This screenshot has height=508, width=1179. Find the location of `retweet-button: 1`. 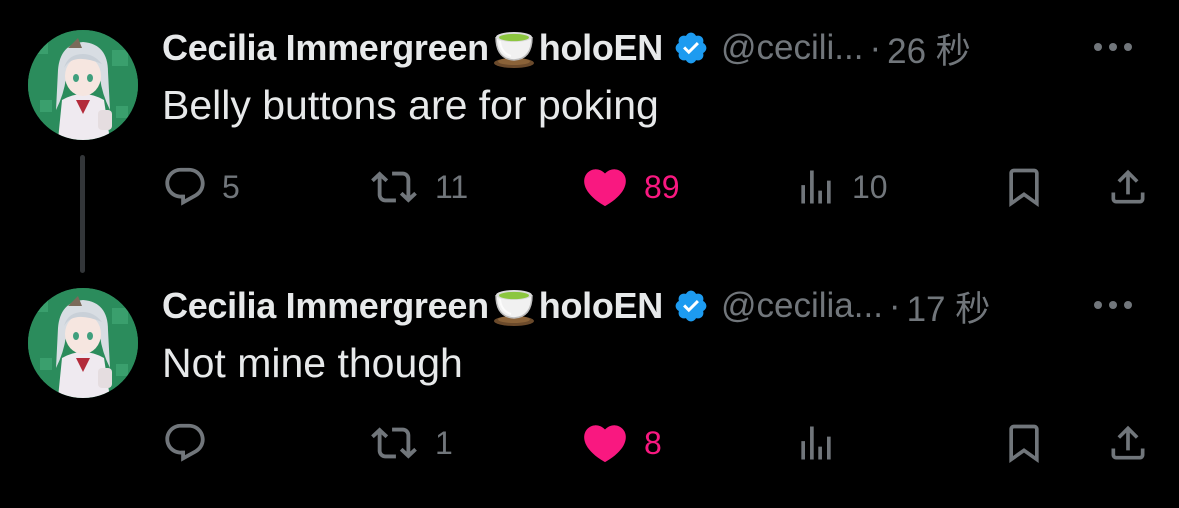

retweet-button: 1 is located at coordinates (410, 443).